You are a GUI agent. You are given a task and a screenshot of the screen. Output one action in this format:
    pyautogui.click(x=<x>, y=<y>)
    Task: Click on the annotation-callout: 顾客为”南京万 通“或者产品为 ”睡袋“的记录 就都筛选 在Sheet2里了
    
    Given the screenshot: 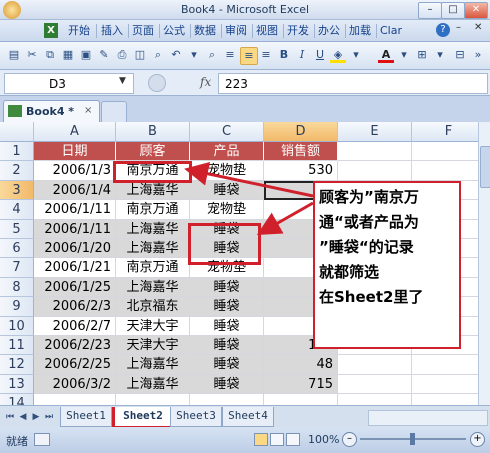 What is the action you would take?
    pyautogui.click(x=387, y=265)
    